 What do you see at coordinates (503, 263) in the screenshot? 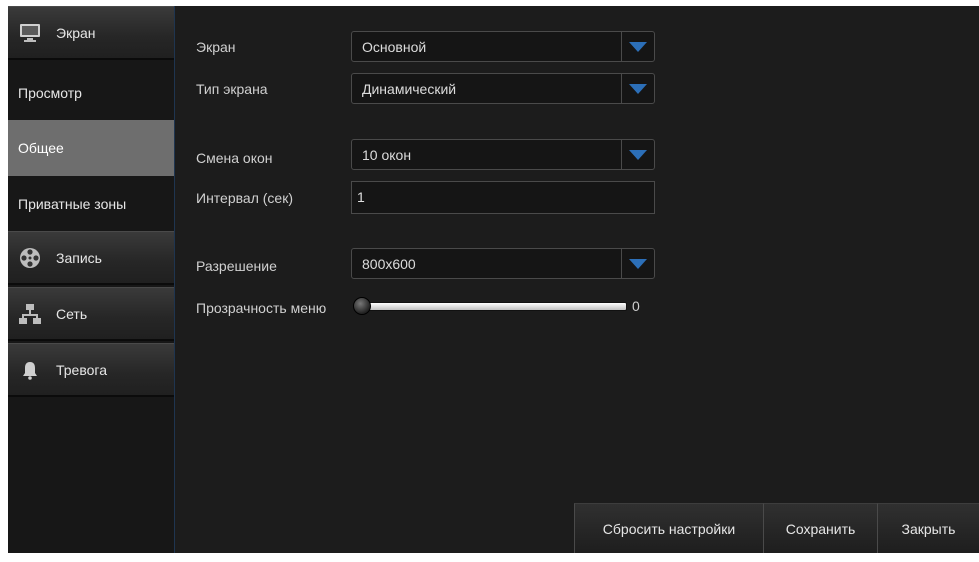
I see `resolution-select: 800x600` at bounding box center [503, 263].